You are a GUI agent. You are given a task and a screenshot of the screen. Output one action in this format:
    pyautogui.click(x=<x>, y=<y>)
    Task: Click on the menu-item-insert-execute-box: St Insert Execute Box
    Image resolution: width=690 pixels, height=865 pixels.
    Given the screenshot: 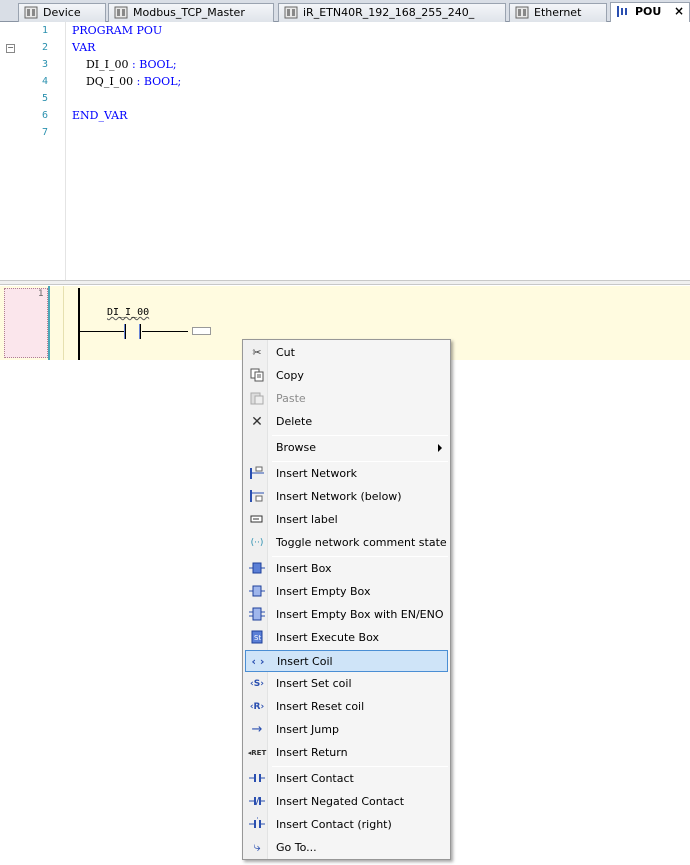 What is the action you would take?
    pyautogui.click(x=346, y=638)
    